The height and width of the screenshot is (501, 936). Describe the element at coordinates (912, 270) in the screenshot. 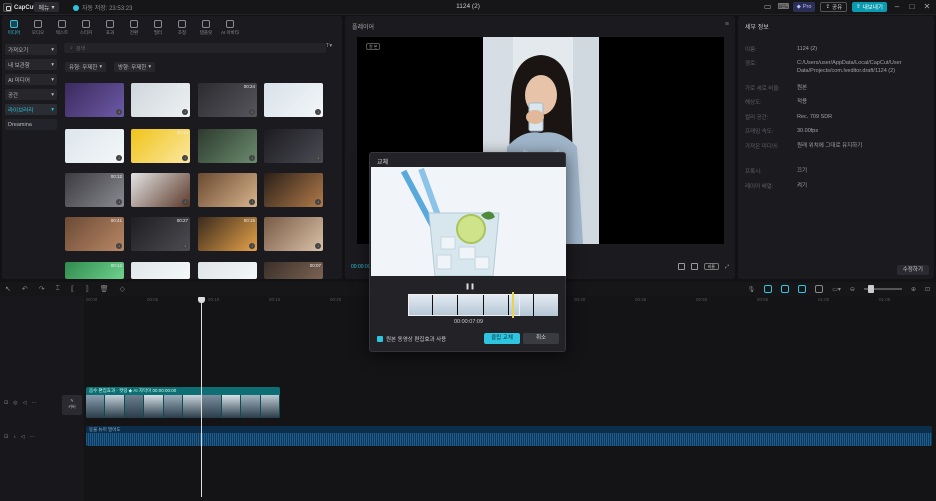

I see `modify-button: 수정하기` at that location.